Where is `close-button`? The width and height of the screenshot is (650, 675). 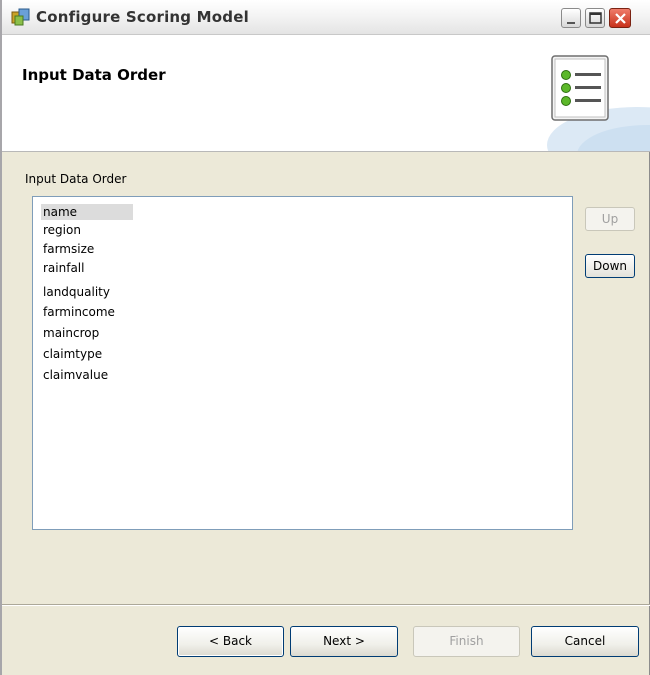 close-button is located at coordinates (620, 18).